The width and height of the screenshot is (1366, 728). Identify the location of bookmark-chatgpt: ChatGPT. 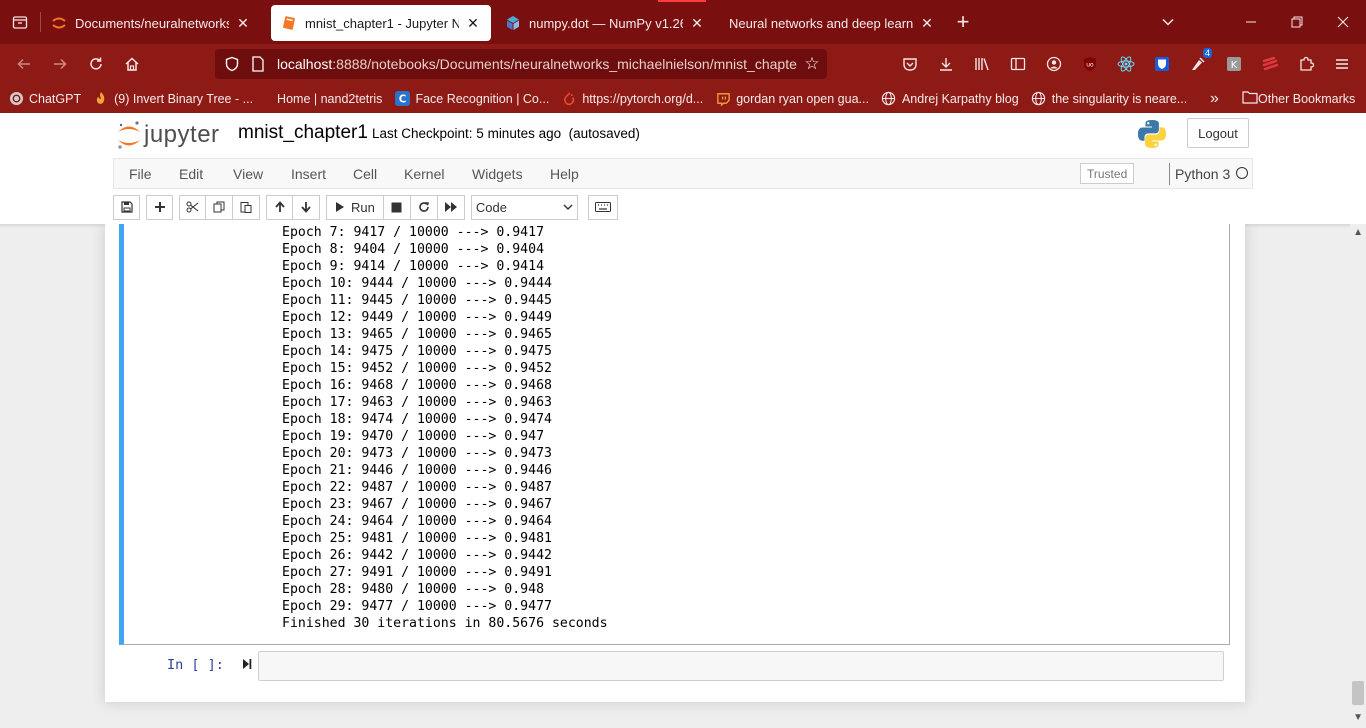
(44, 99).